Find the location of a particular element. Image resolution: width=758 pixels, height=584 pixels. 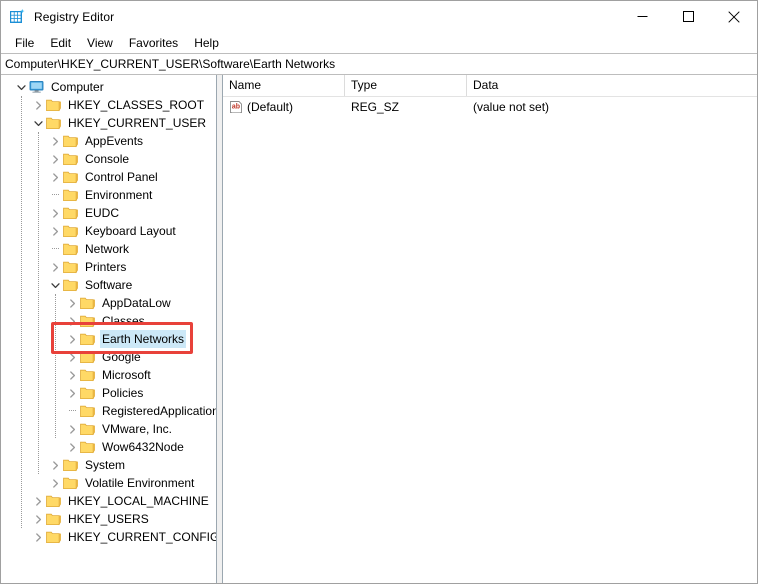

tree-item-software: Software is located at coordinates (108, 285).